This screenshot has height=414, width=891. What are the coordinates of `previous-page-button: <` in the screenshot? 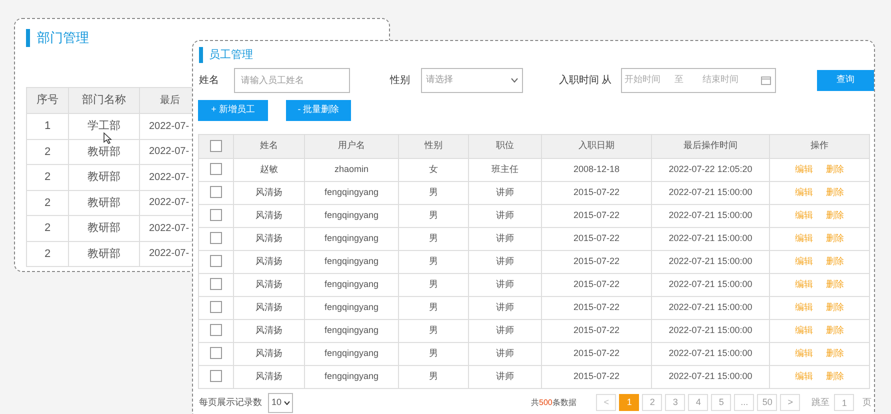 It's located at (606, 402).